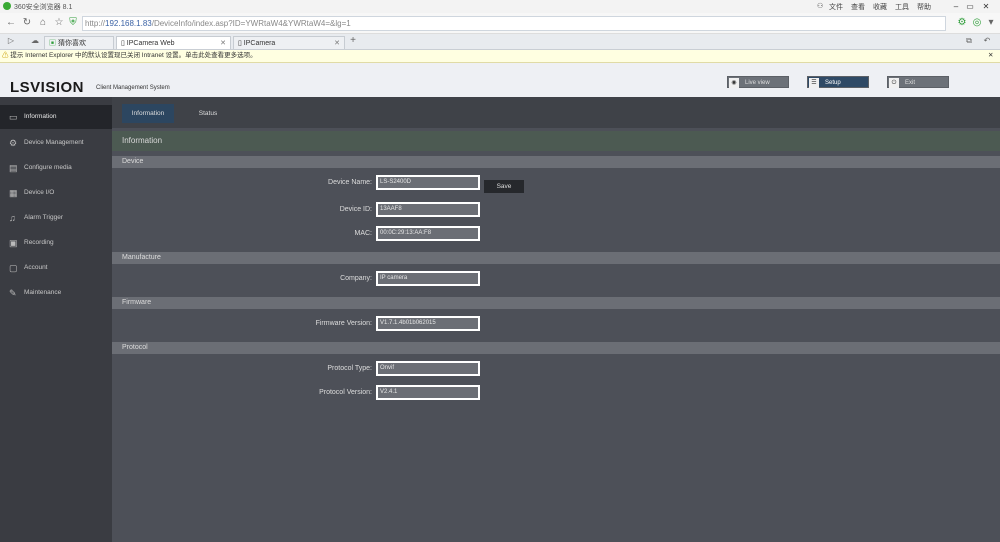  I want to click on browser-logo-icon, so click(7, 6).